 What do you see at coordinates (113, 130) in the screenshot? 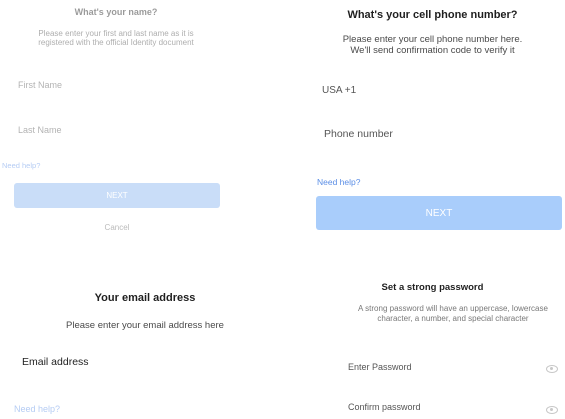
I see `last-name-input` at bounding box center [113, 130].